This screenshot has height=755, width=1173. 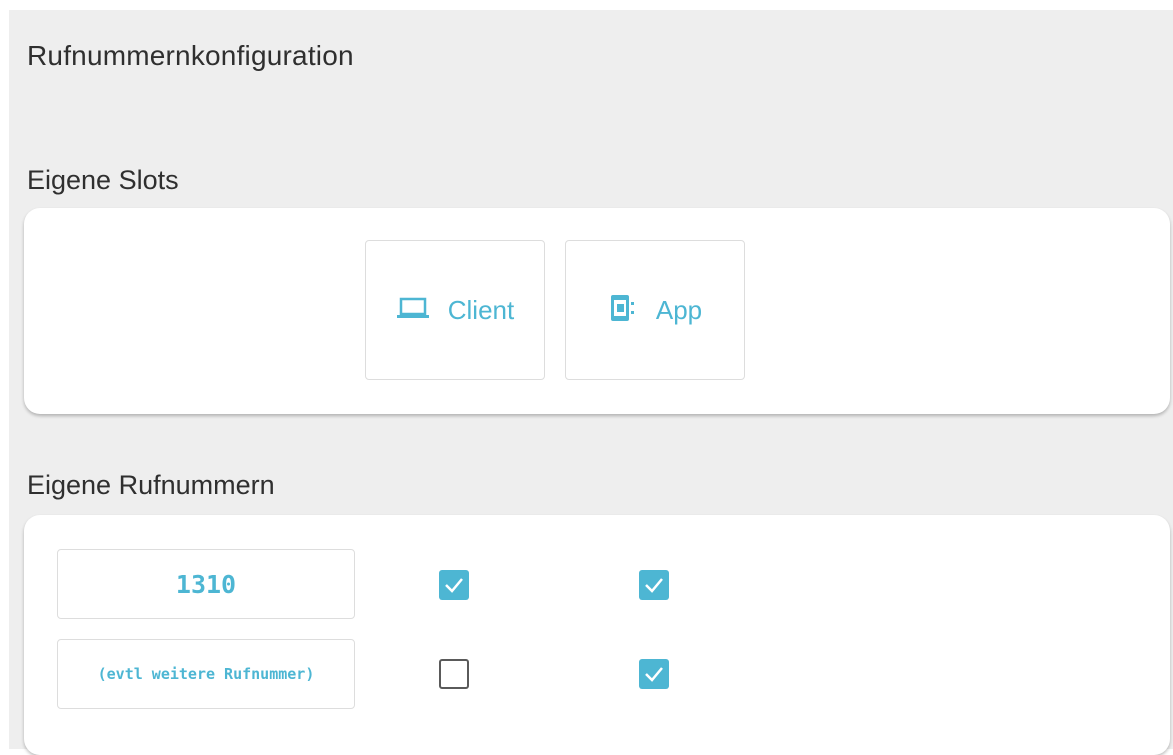 What do you see at coordinates (481, 309) in the screenshot?
I see `client-slot-label: Client` at bounding box center [481, 309].